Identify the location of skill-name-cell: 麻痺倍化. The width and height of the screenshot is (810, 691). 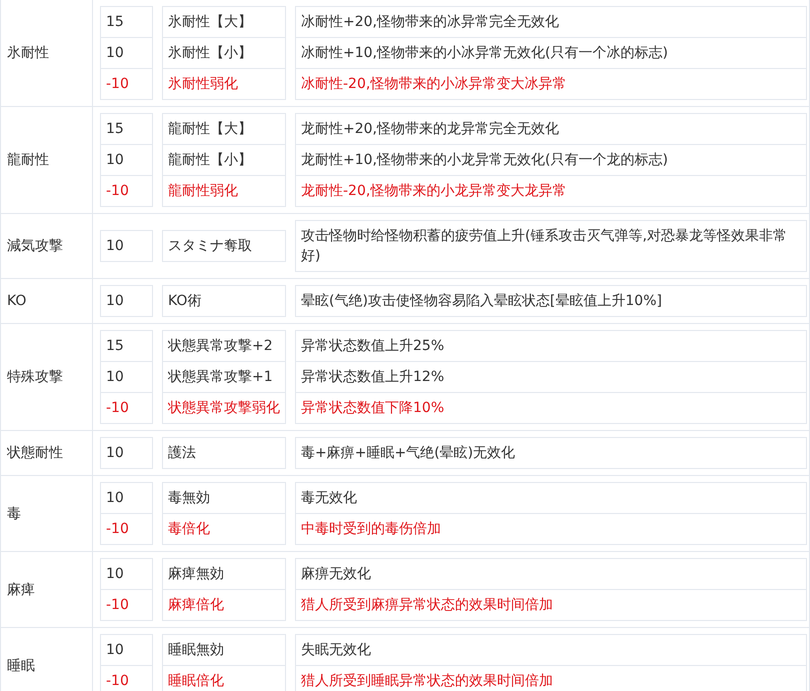
(224, 604).